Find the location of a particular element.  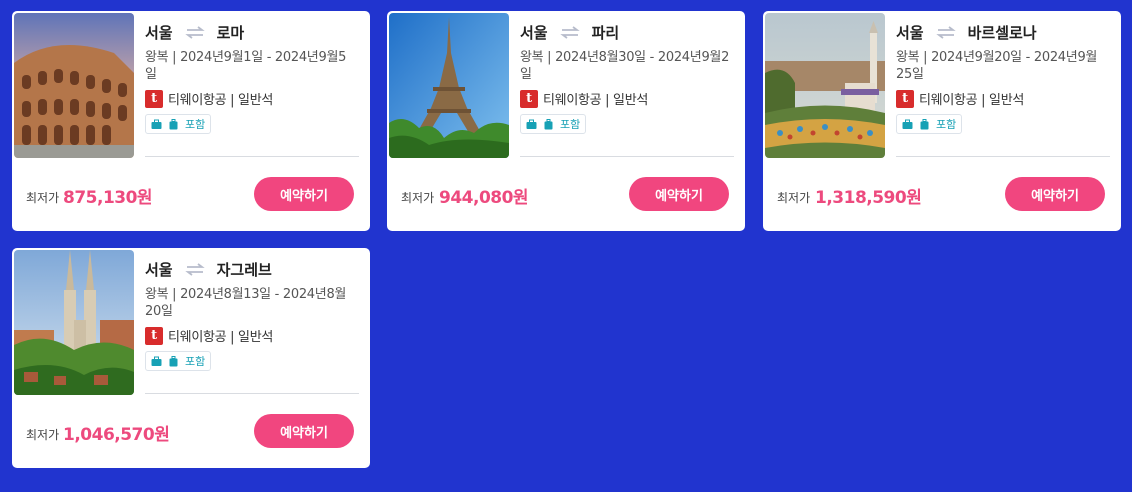

price: 875,130원 is located at coordinates (108, 198).